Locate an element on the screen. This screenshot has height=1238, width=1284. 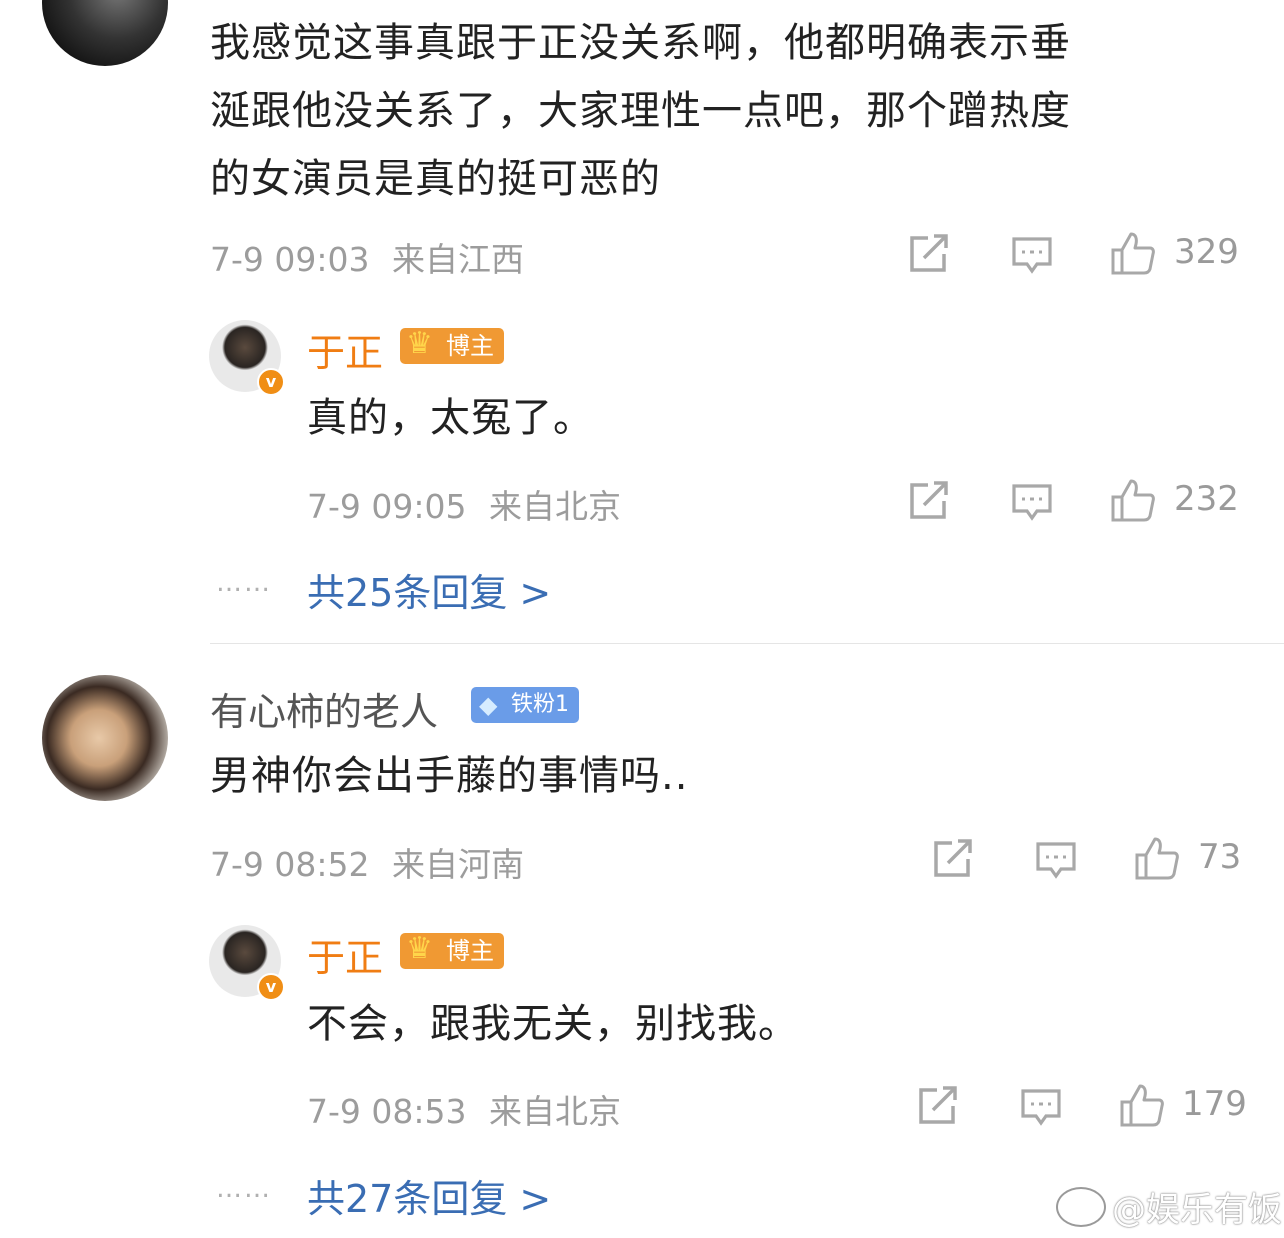
comment-text: 男神你会出手藤的事情吗.. is located at coordinates (449, 776).